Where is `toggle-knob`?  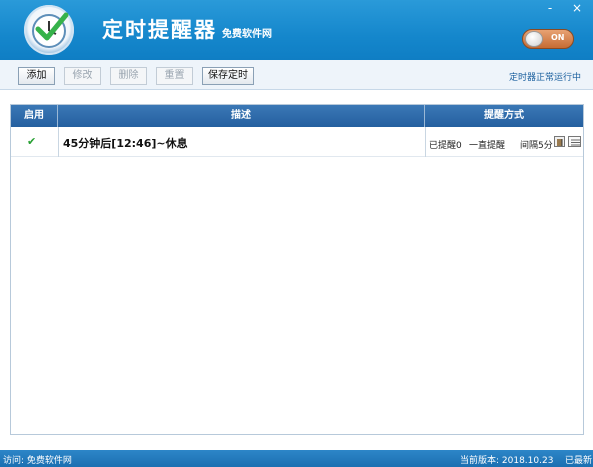
toggle-knob is located at coordinates (534, 39).